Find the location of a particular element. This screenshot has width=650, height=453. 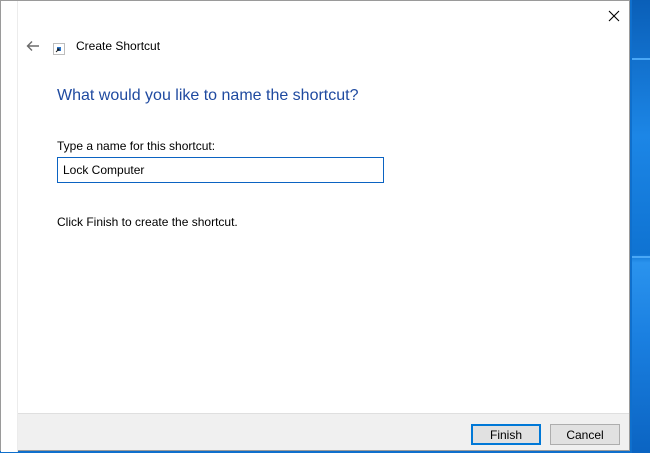

desktop-background is located at coordinates (641, 226).